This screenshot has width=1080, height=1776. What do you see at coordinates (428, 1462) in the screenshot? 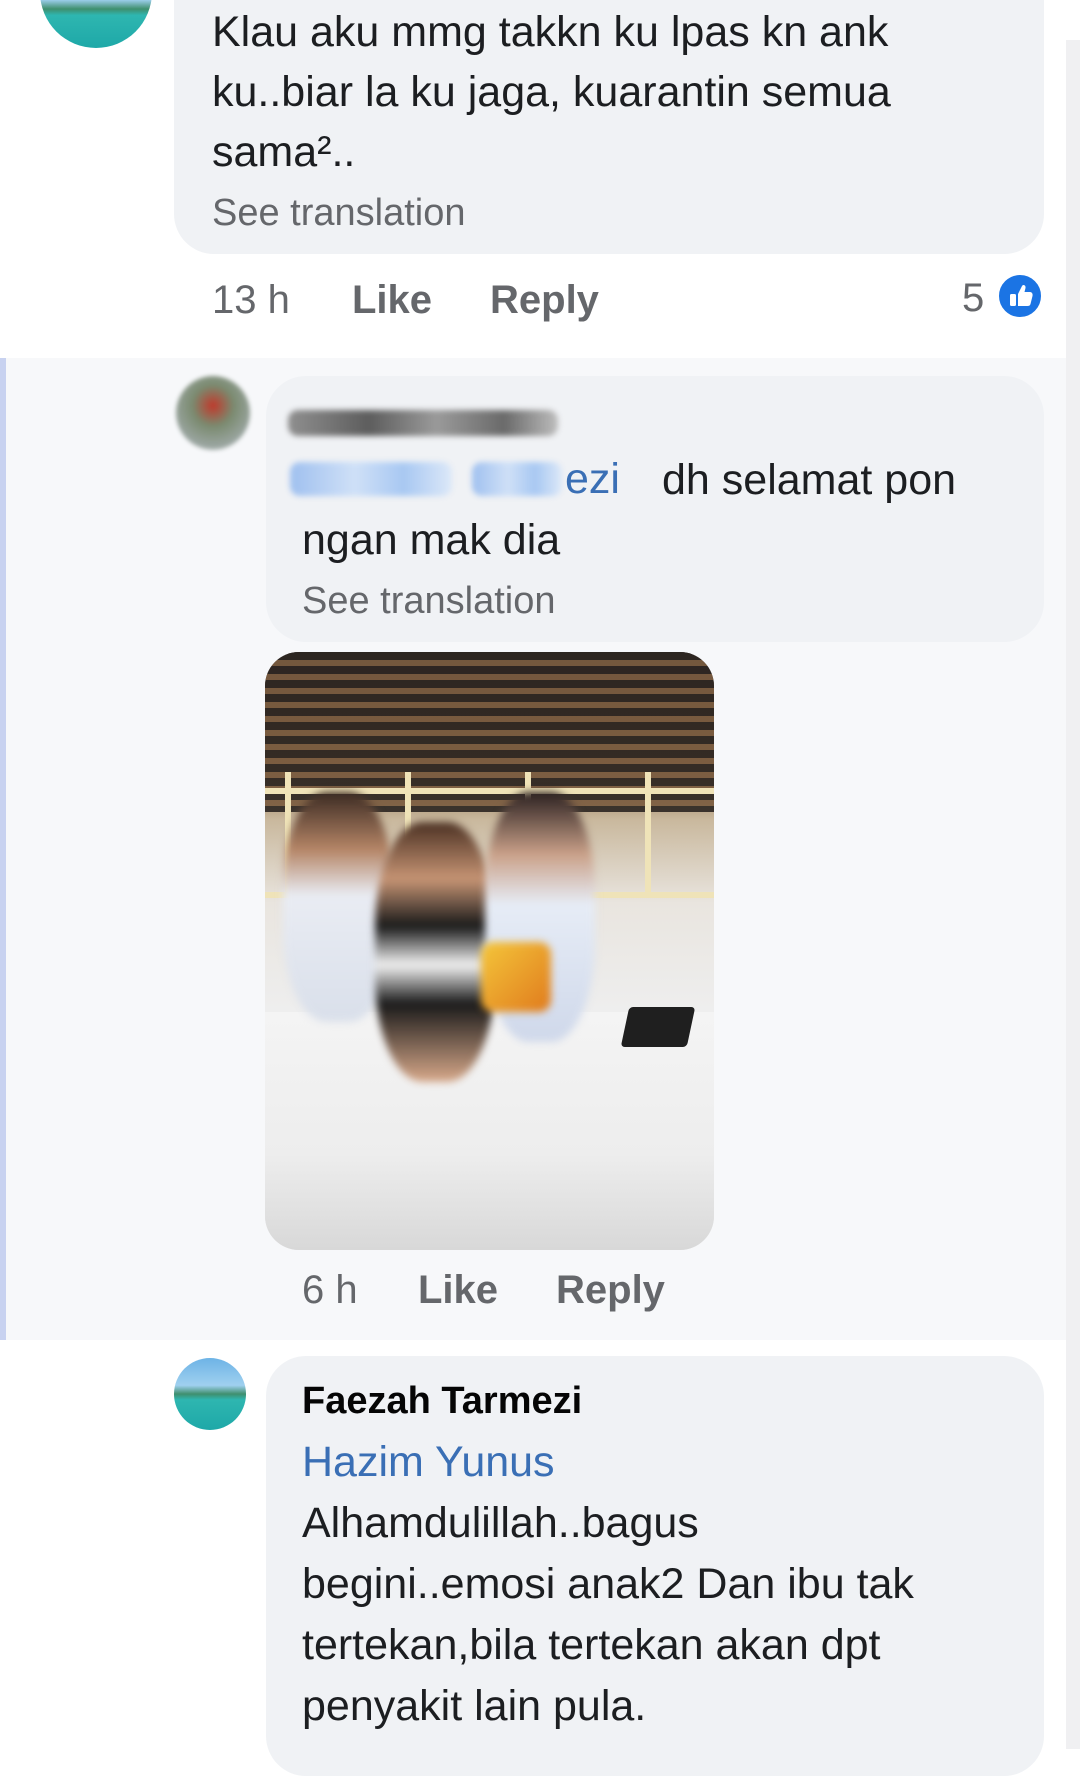
I see `mention-link: Hazim Yunus` at bounding box center [428, 1462].